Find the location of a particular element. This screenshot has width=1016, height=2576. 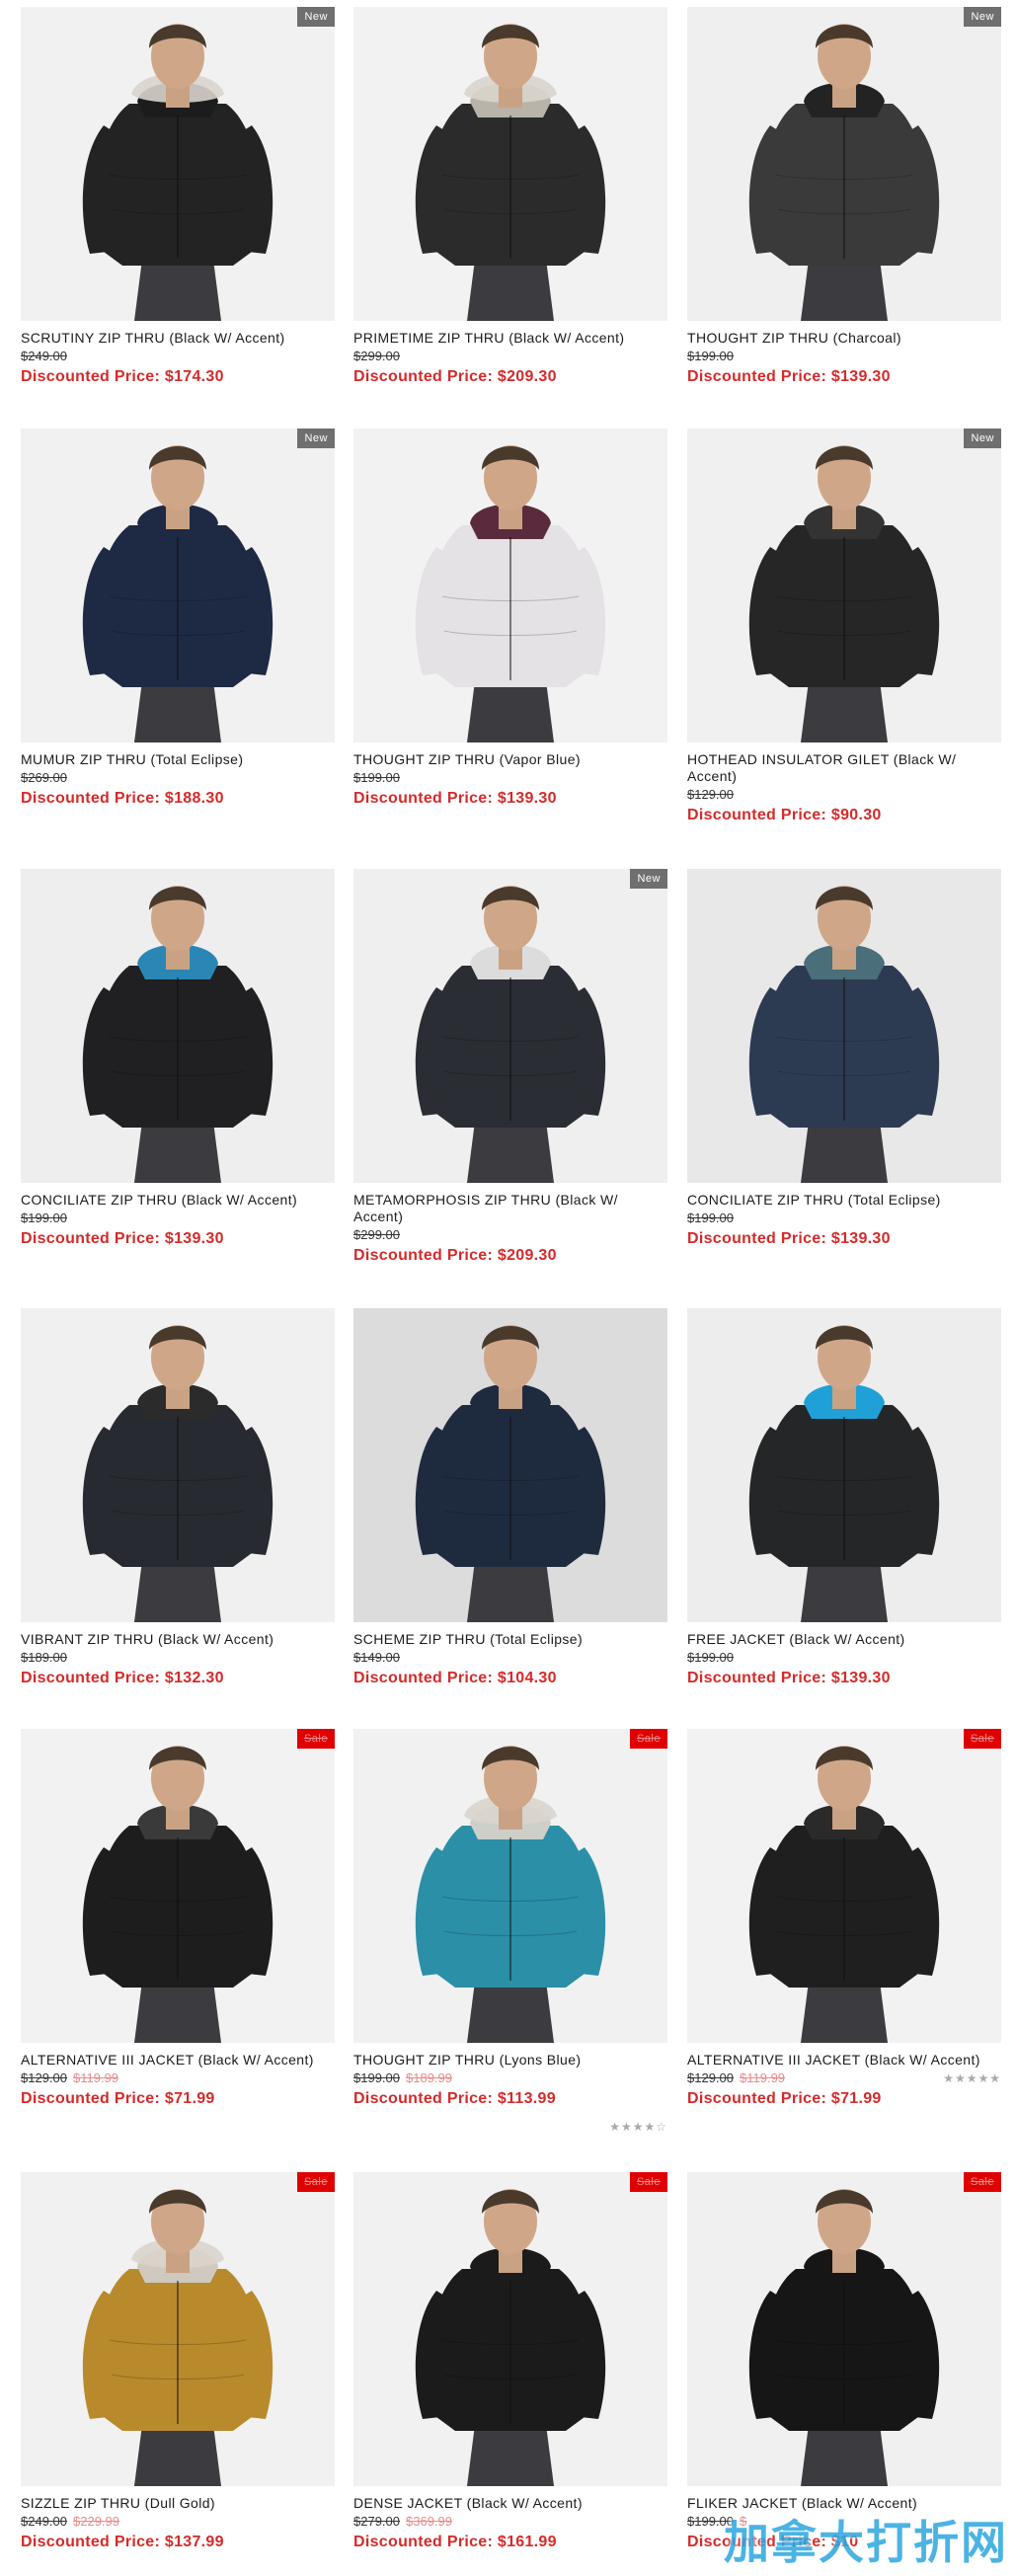

price-row: $189.00 is located at coordinates (178, 1658).